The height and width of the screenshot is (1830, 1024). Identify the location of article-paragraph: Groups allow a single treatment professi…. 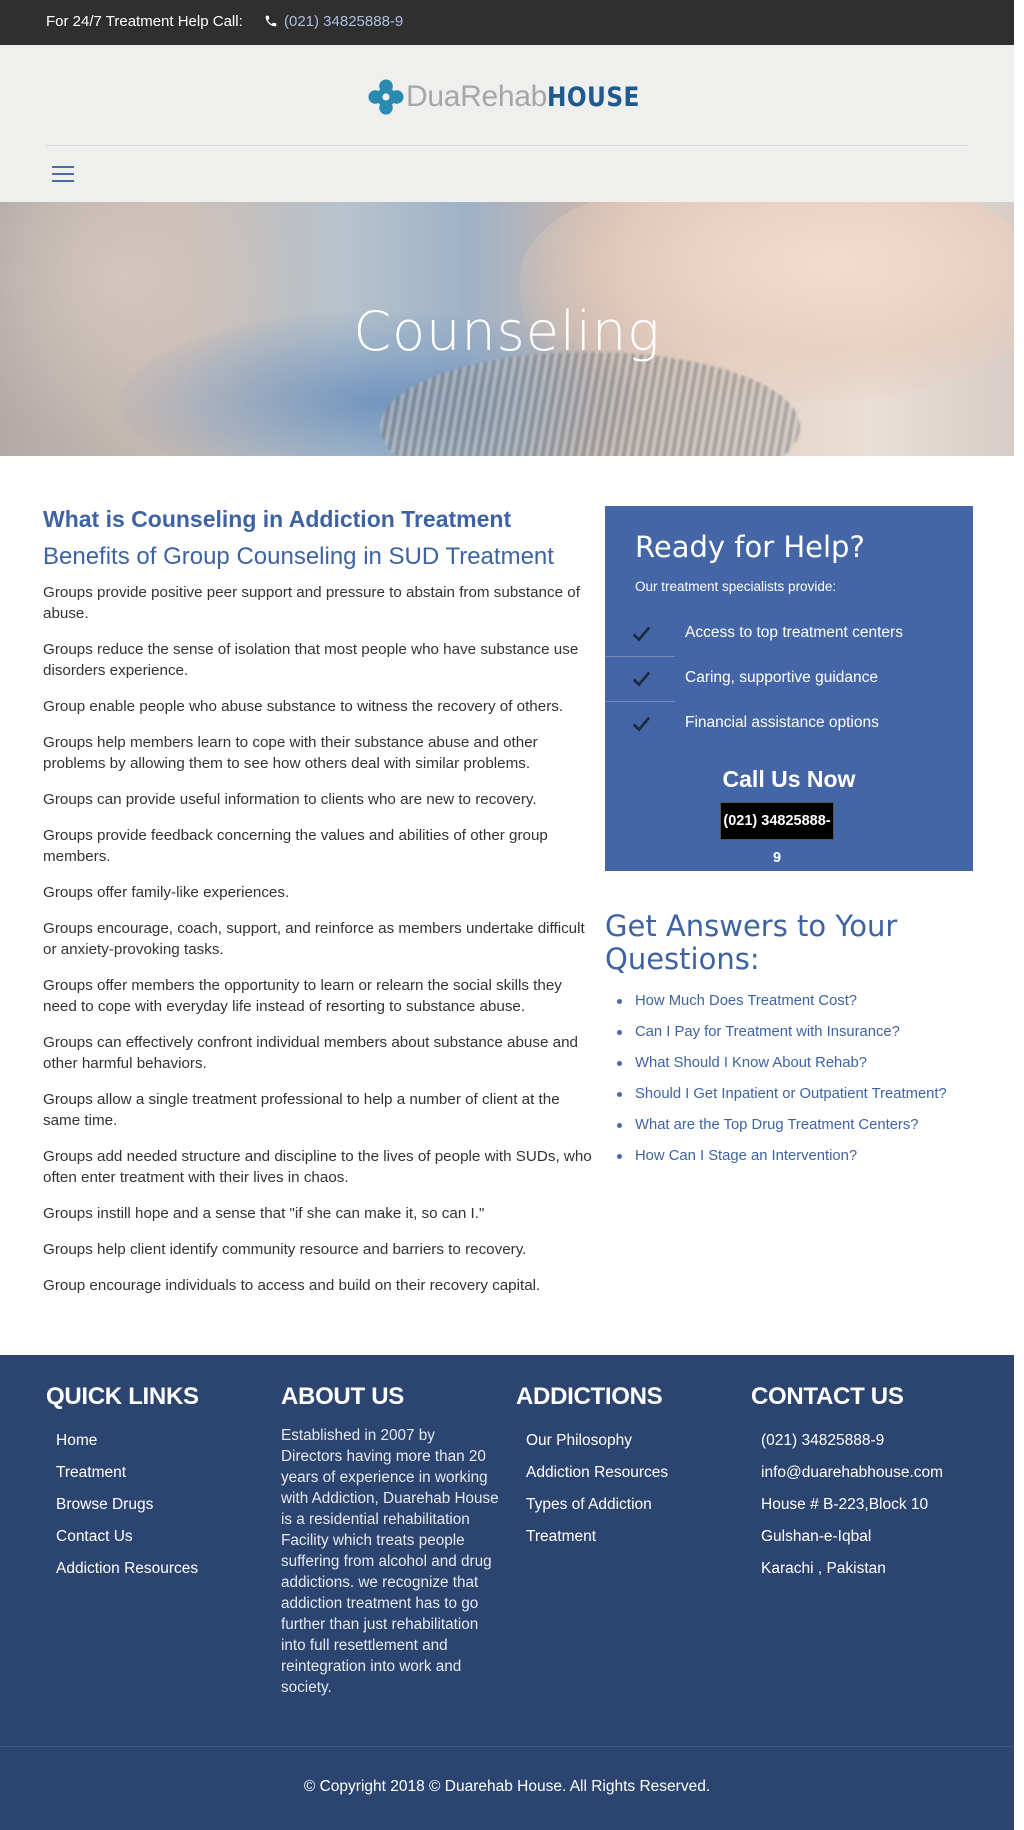
(301, 1110).